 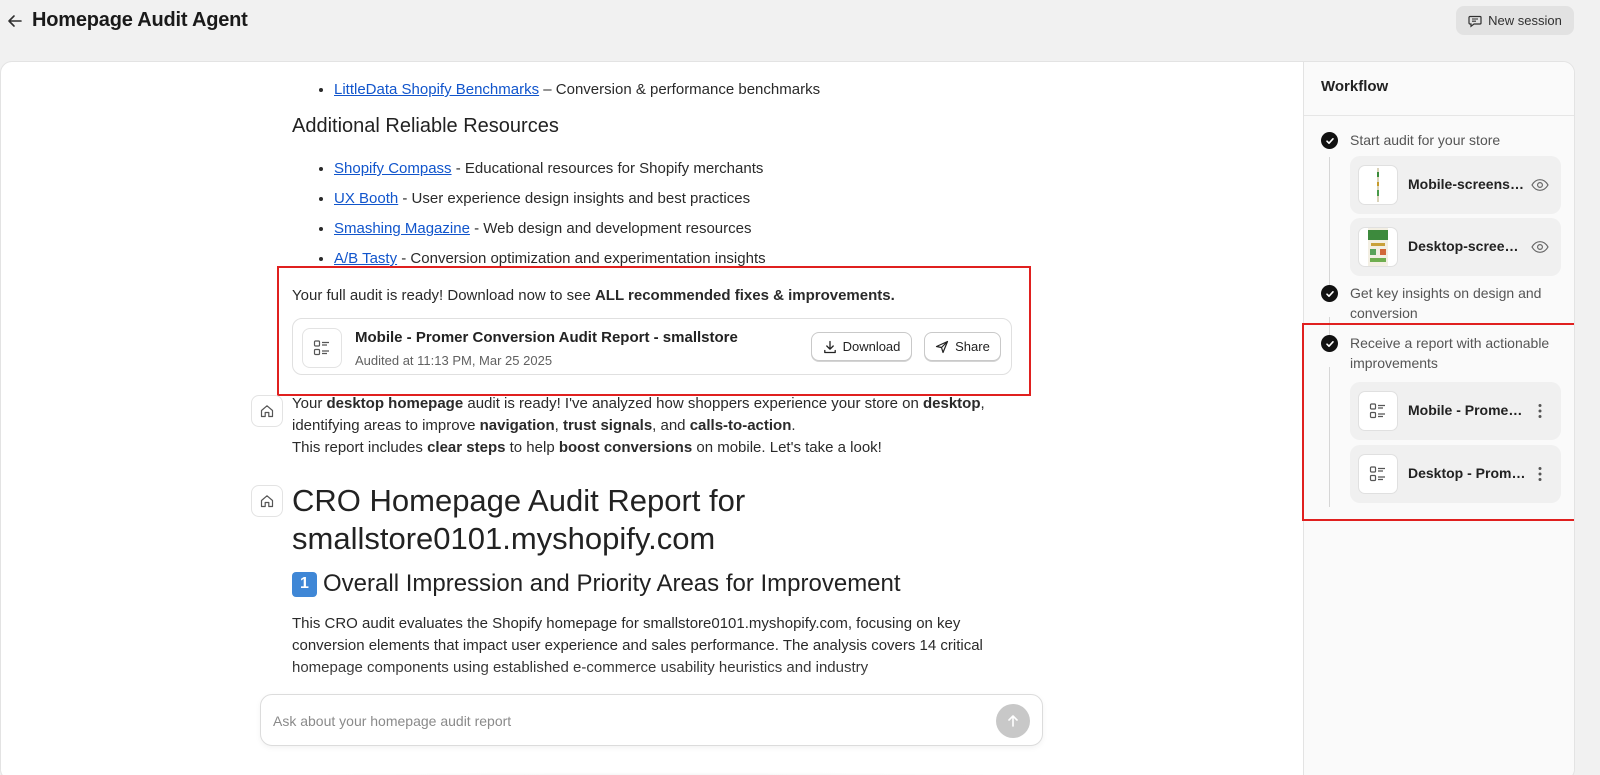 What do you see at coordinates (861, 346) in the screenshot?
I see `download-button: Download` at bounding box center [861, 346].